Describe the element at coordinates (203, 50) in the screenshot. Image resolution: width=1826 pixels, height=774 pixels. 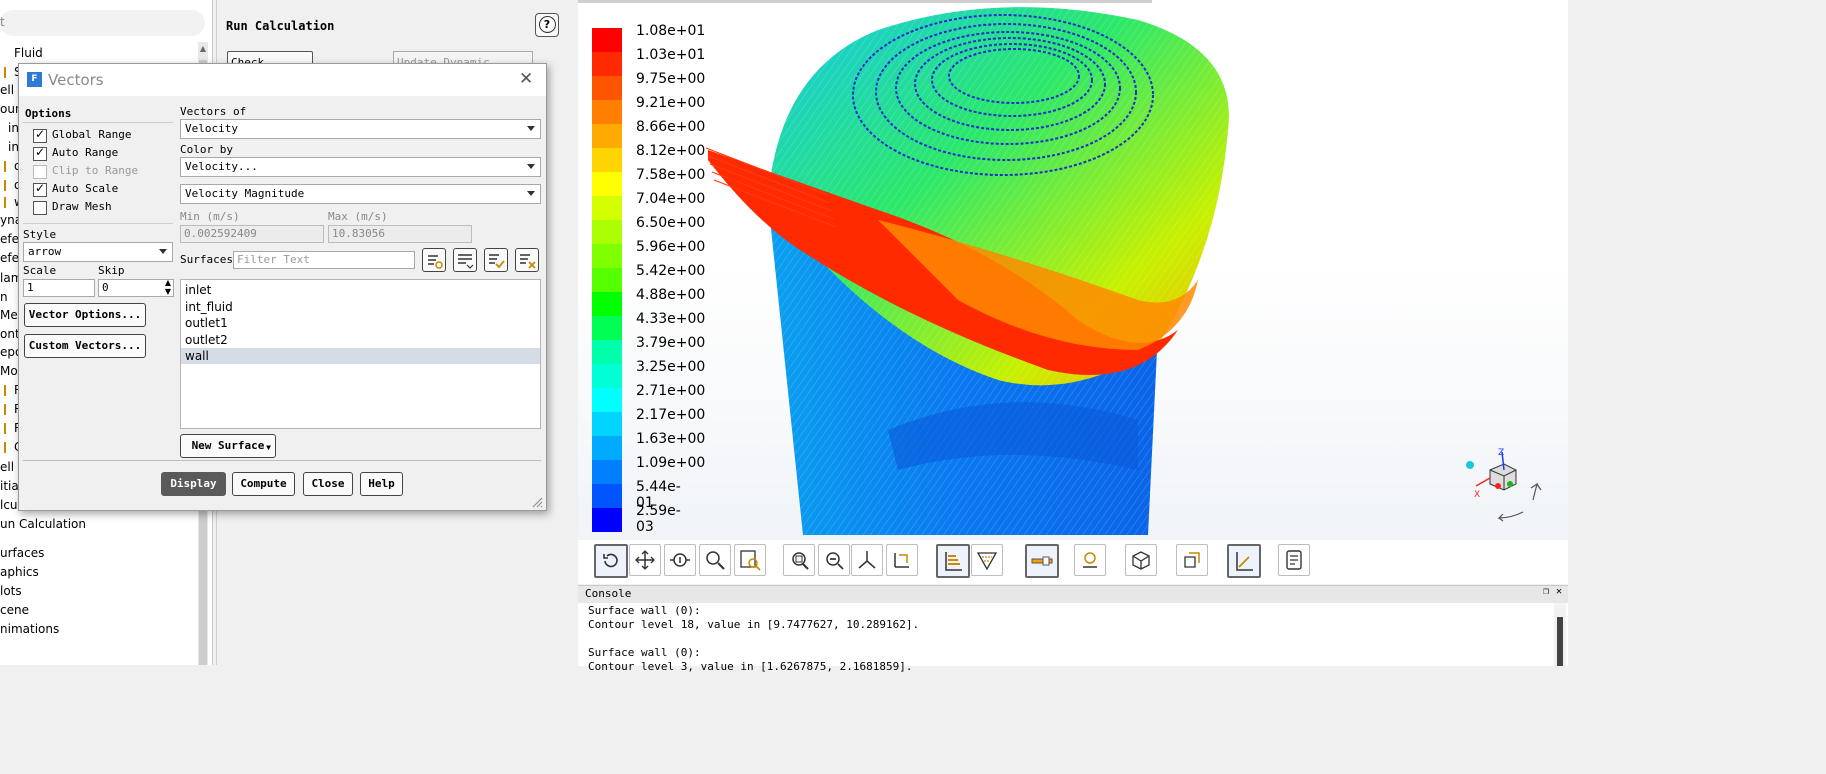
I see `scroll-up-icon: ▲` at that location.